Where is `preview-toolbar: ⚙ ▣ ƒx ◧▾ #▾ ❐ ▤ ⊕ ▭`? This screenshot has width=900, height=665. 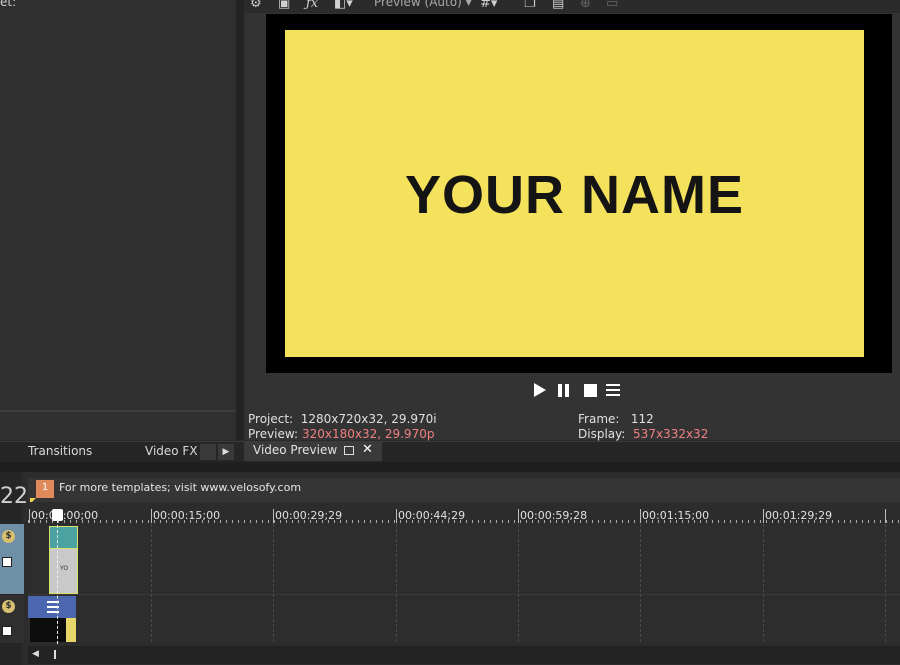 preview-toolbar: ⚙ ▣ ƒx ◧▾ #▾ ❐ ▤ ⊕ ▭ is located at coordinates (572, 6).